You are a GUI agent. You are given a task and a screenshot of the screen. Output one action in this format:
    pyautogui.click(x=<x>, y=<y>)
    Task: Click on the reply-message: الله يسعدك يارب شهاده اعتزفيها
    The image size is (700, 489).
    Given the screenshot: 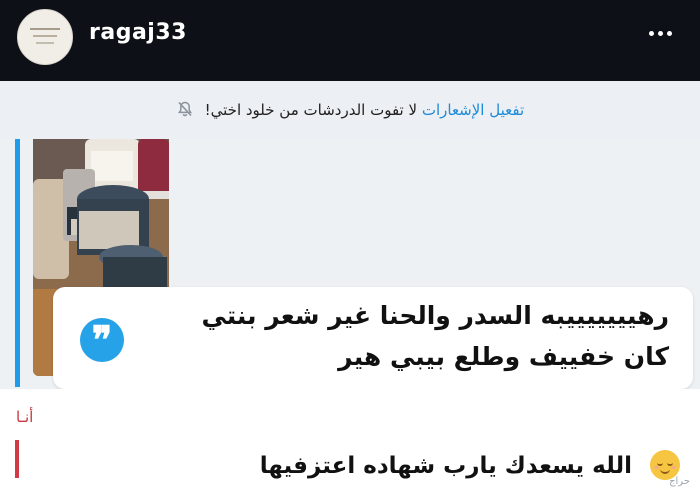 What is the action you would take?
    pyautogui.click(x=360, y=465)
    